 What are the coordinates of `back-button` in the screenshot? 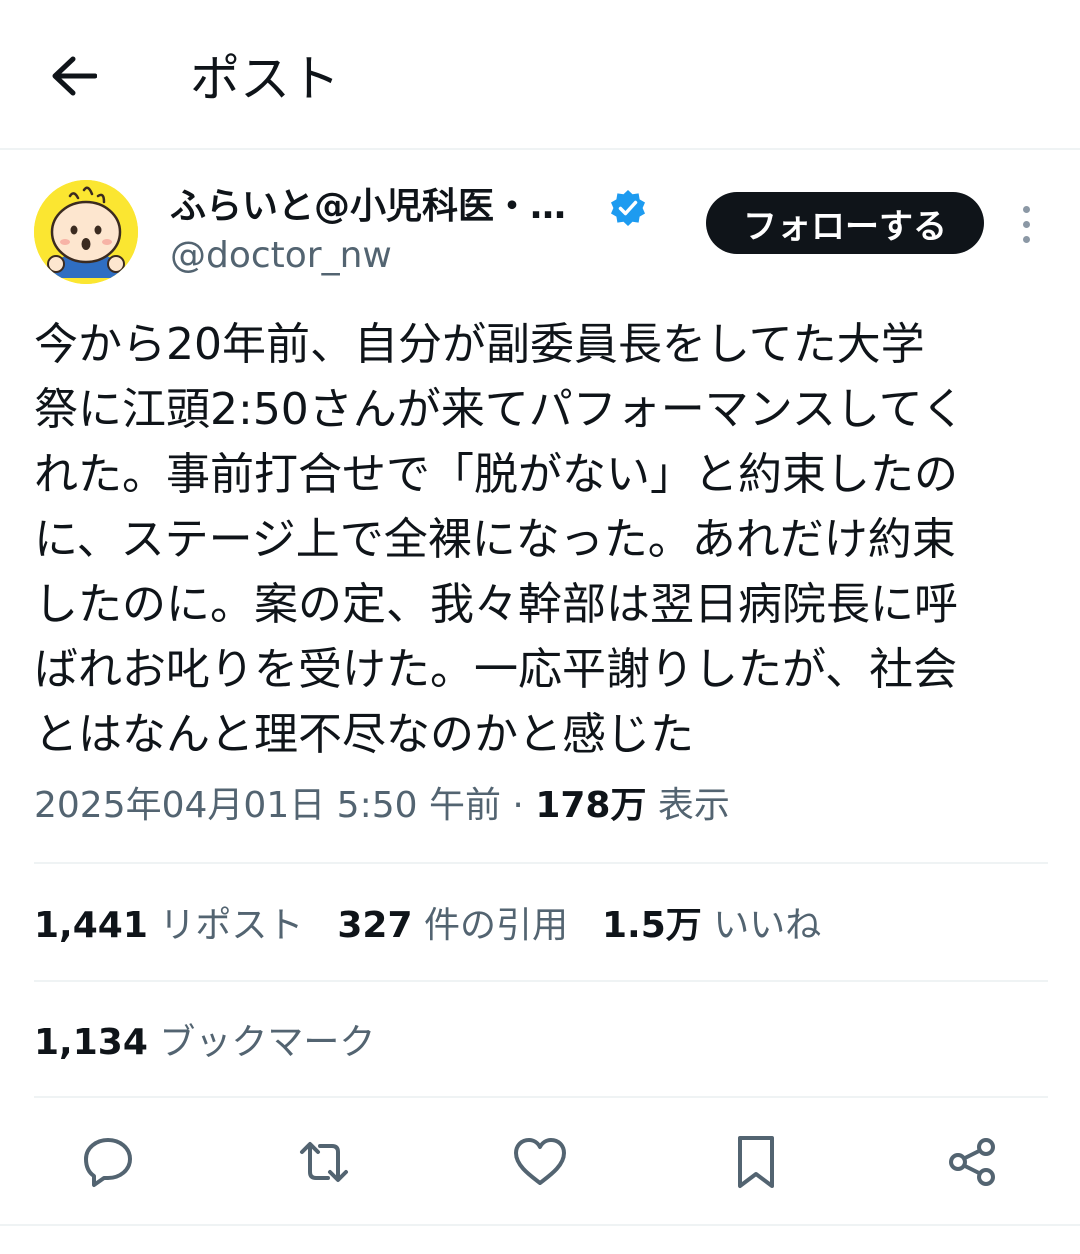 It's located at (74, 76).